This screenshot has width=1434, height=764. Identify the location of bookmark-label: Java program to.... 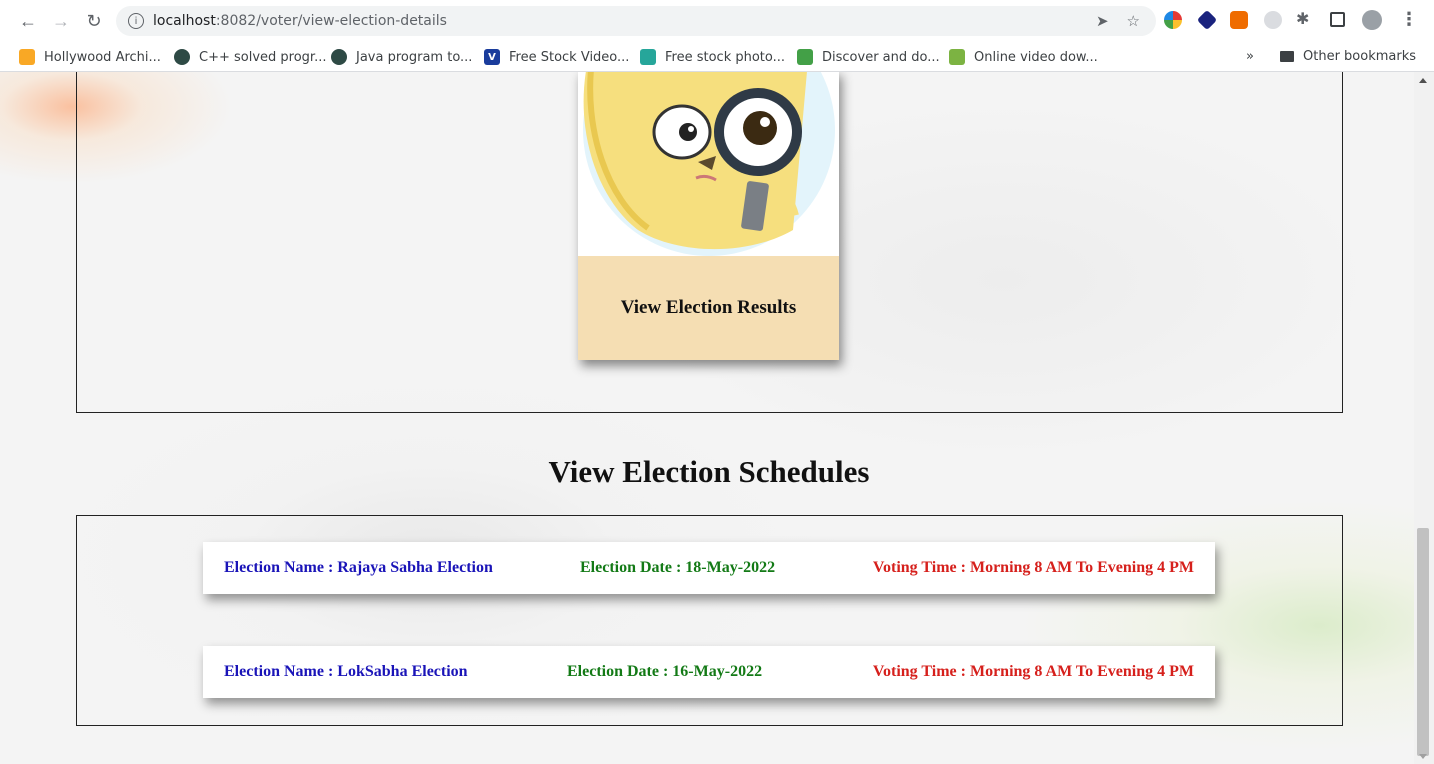
(414, 57).